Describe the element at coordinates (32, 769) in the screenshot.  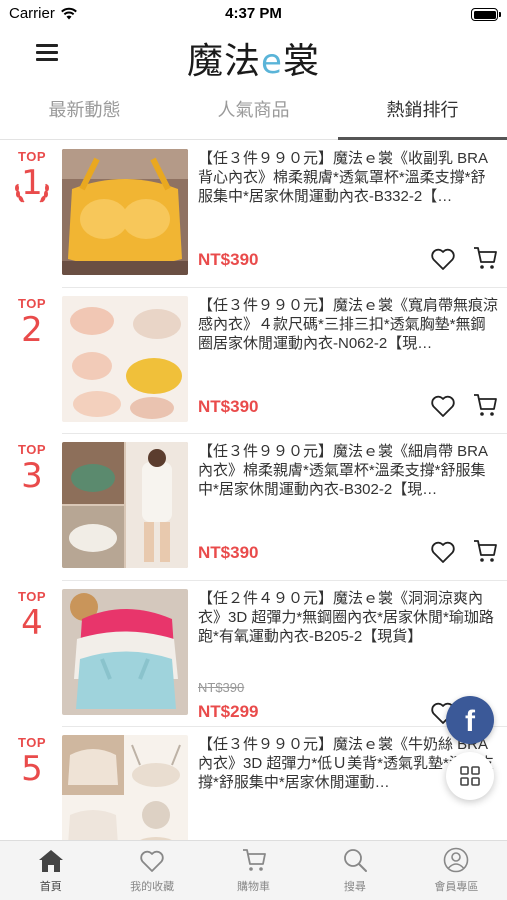
I see `rank-number: 5` at that location.